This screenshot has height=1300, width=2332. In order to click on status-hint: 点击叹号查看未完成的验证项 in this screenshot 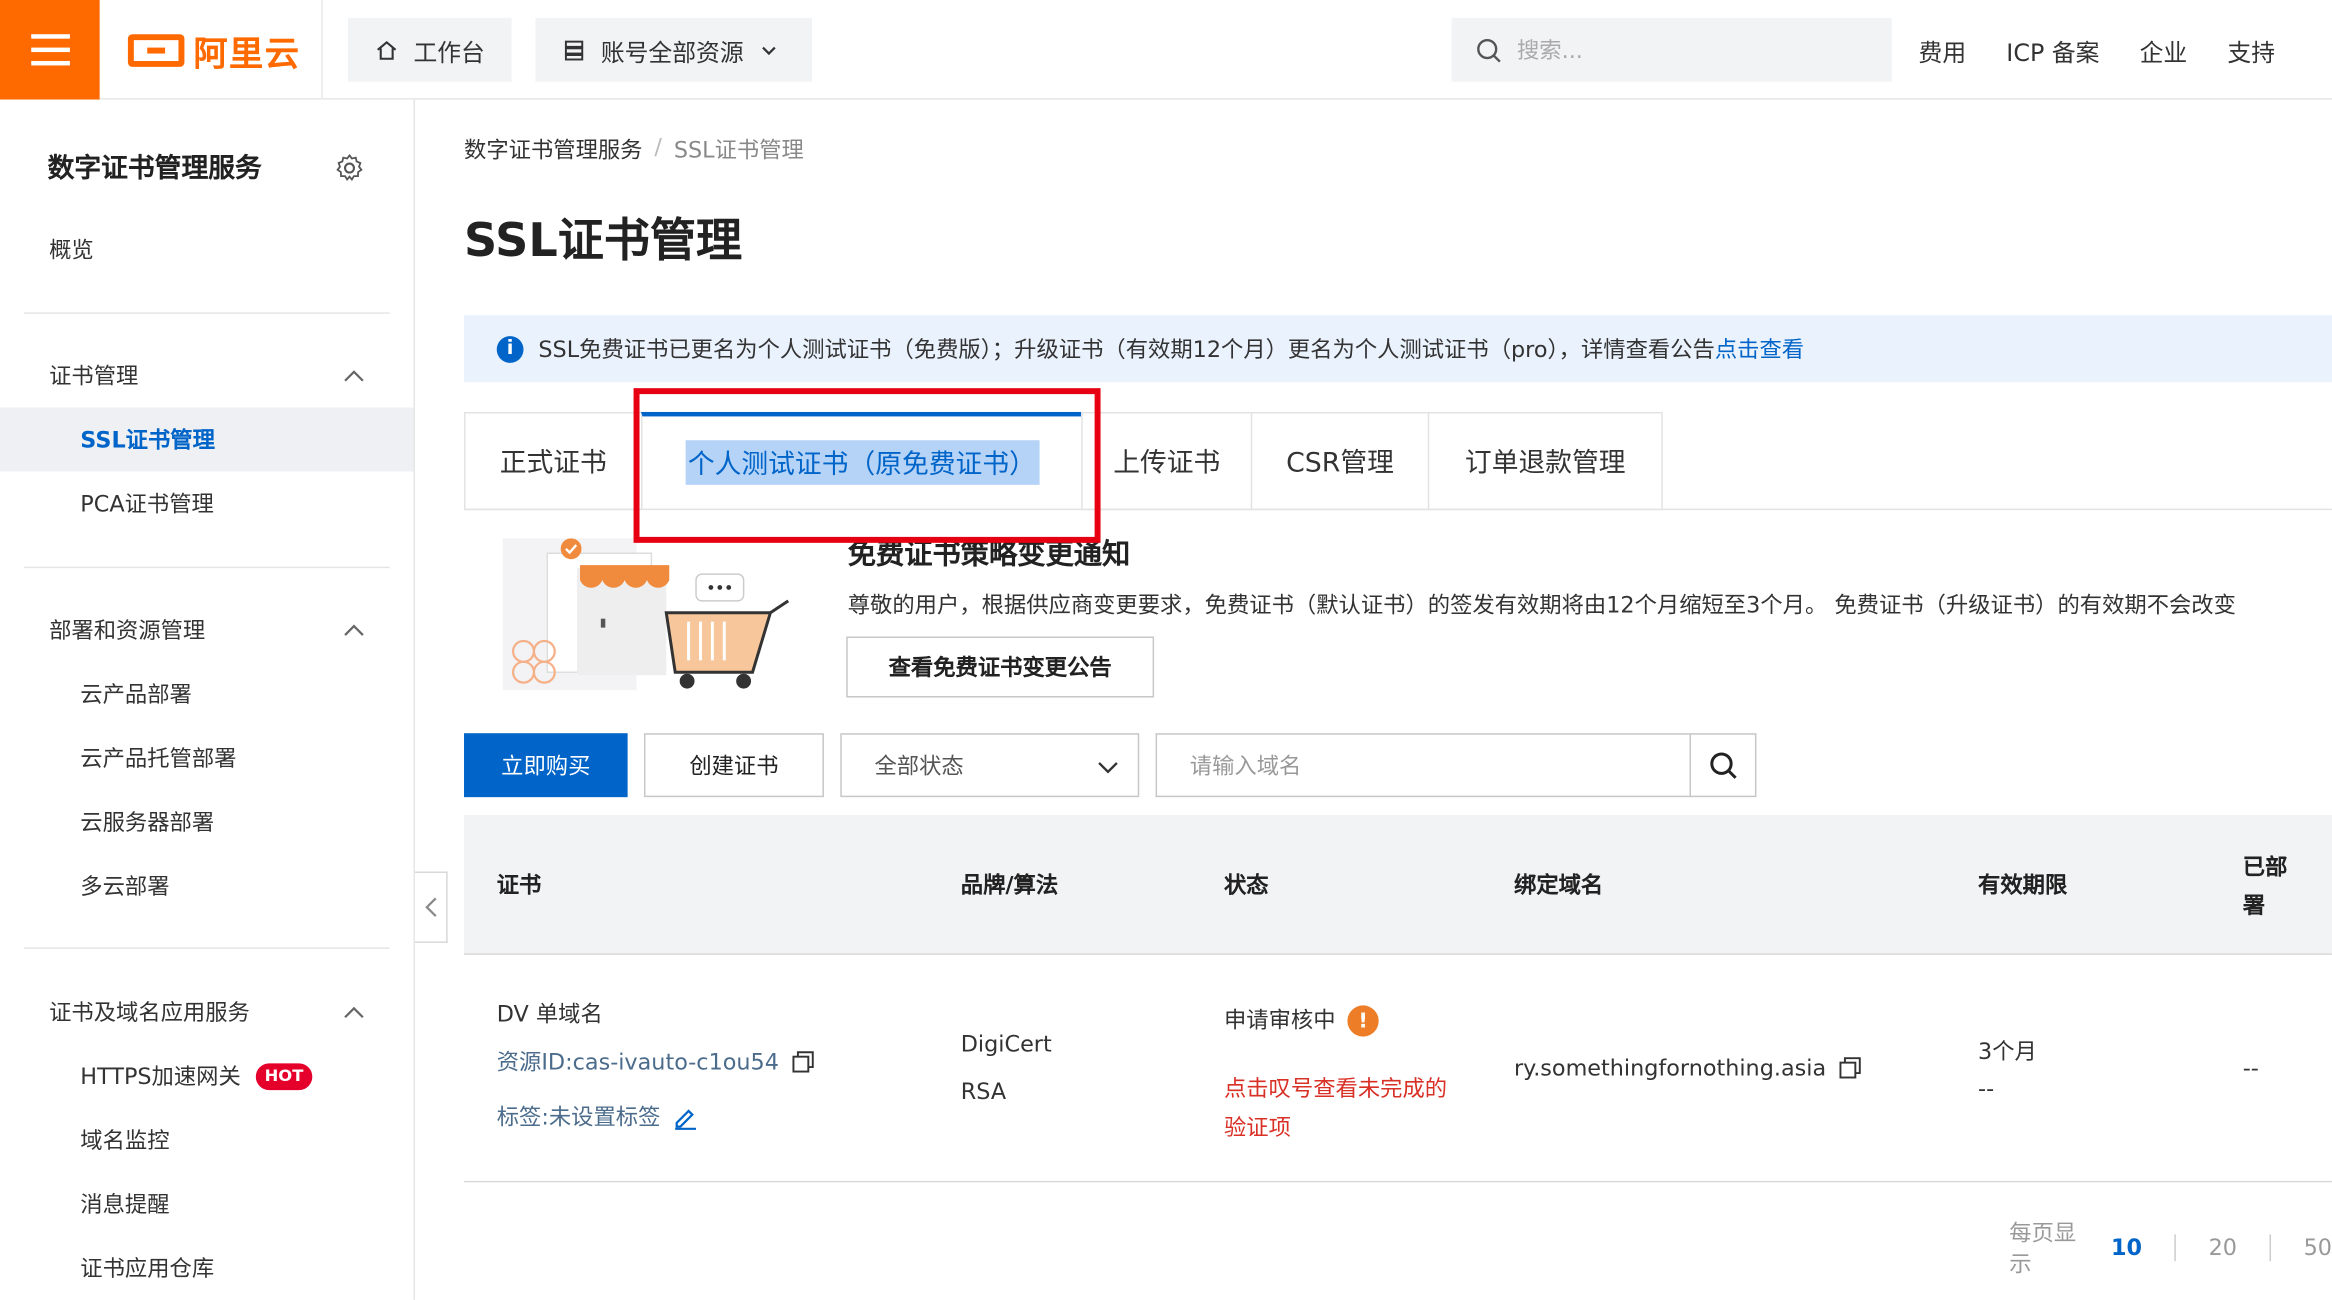, I will do `click(1343, 1107)`.